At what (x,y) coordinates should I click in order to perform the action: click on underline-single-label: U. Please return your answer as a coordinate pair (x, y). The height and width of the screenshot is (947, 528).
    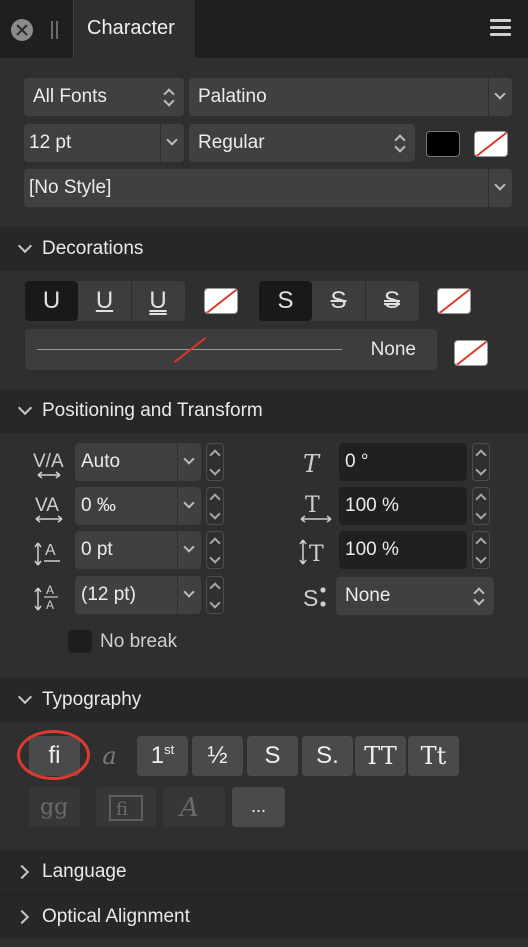
    Looking at the image, I should click on (104, 300).